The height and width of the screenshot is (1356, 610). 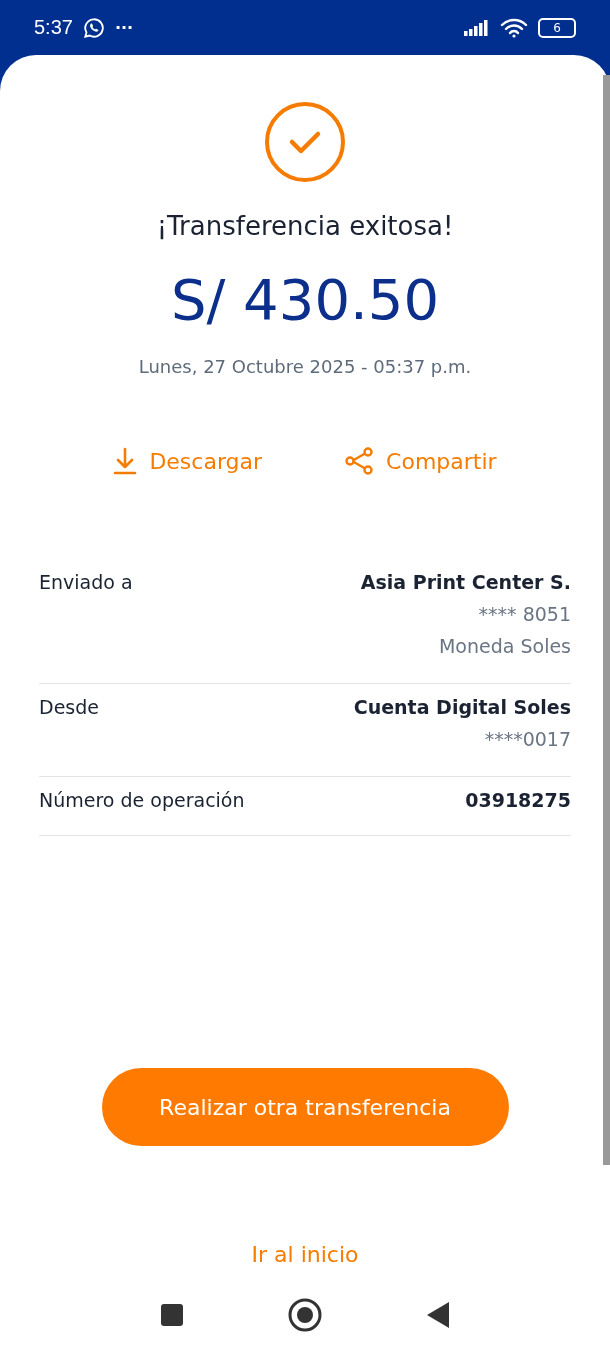 I want to click on share-button: Compartir, so click(x=420, y=461).